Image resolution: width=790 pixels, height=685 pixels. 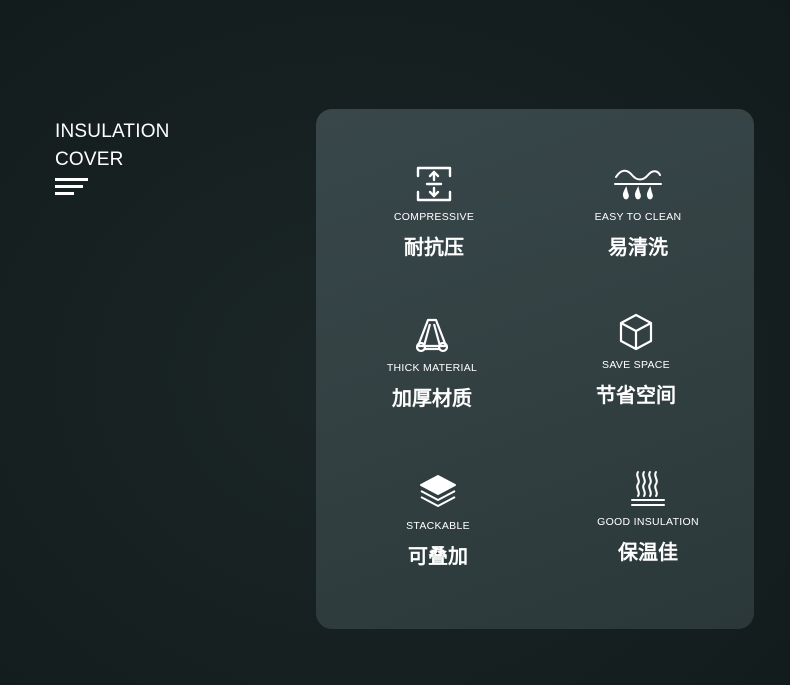 I want to click on feature-thick-material: THICK MATERIAL 加厚材质, so click(x=432, y=363).